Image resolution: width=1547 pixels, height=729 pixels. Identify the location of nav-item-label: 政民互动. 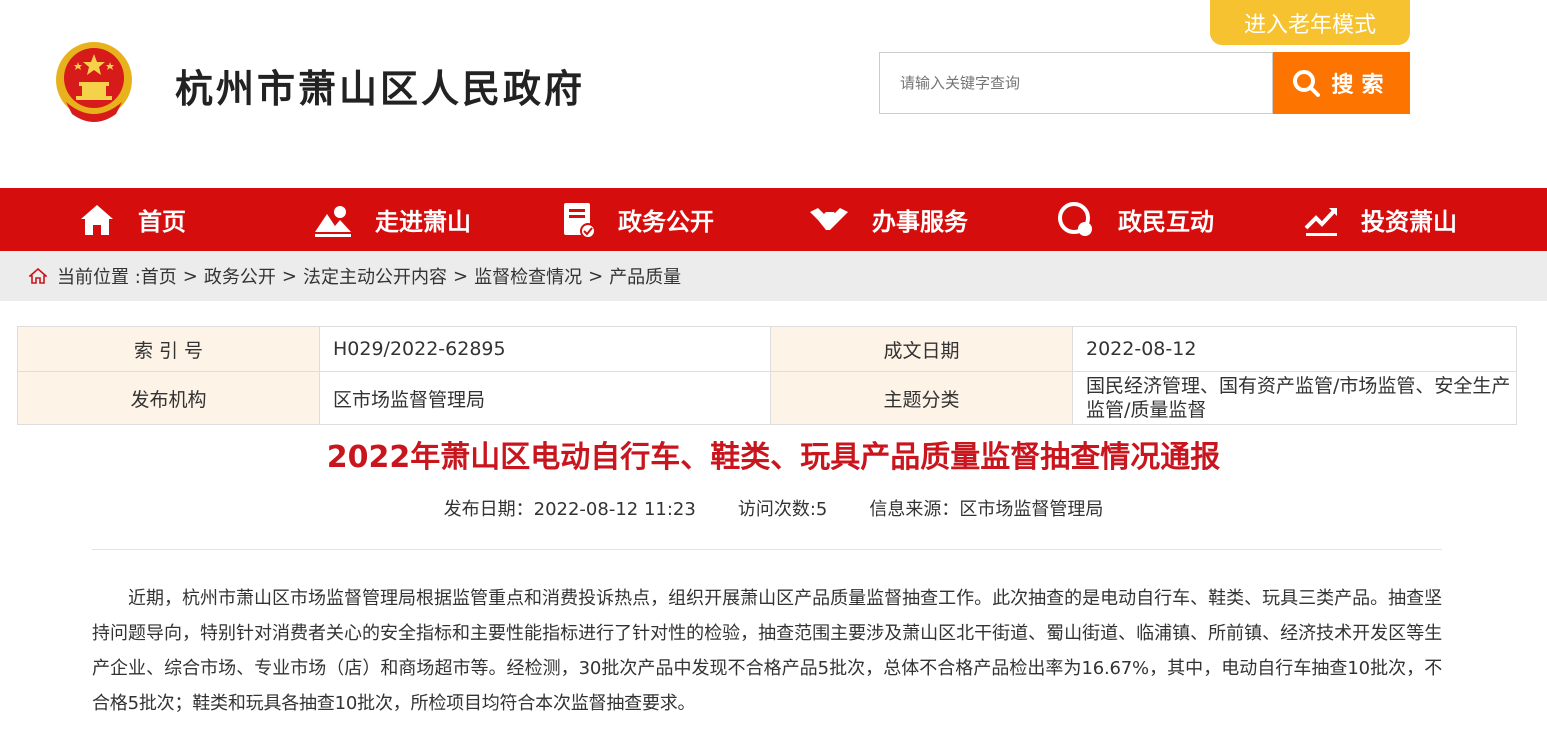
(1166, 222).